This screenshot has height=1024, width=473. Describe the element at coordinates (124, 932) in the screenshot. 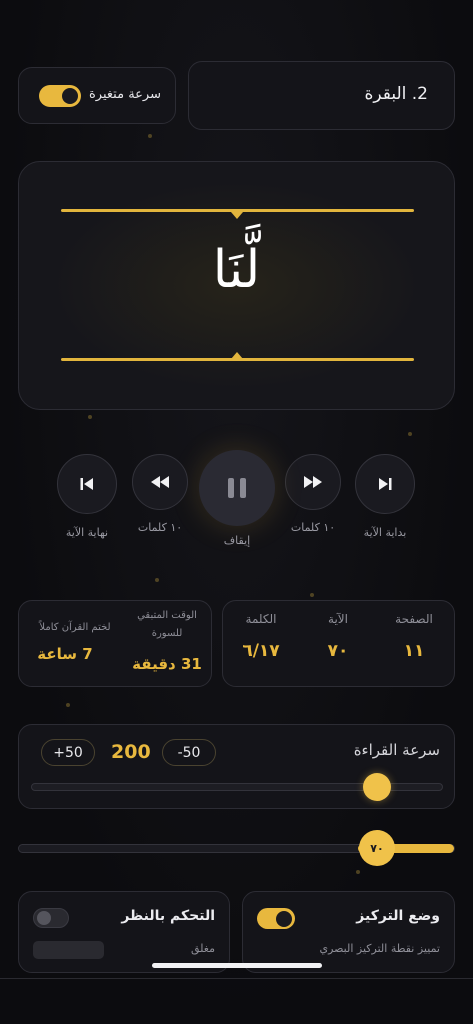

I see `gaze-control-card: التحكم بالنظر مغلق` at that location.